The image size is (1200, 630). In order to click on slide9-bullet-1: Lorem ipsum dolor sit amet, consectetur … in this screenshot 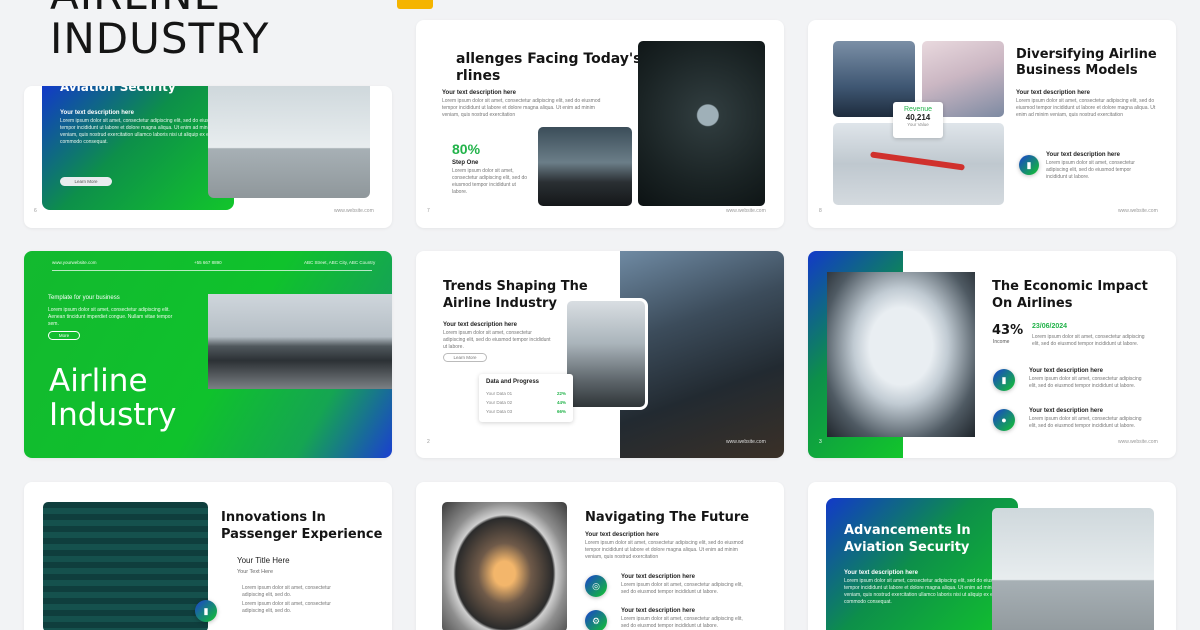, I will do `click(286, 591)`.